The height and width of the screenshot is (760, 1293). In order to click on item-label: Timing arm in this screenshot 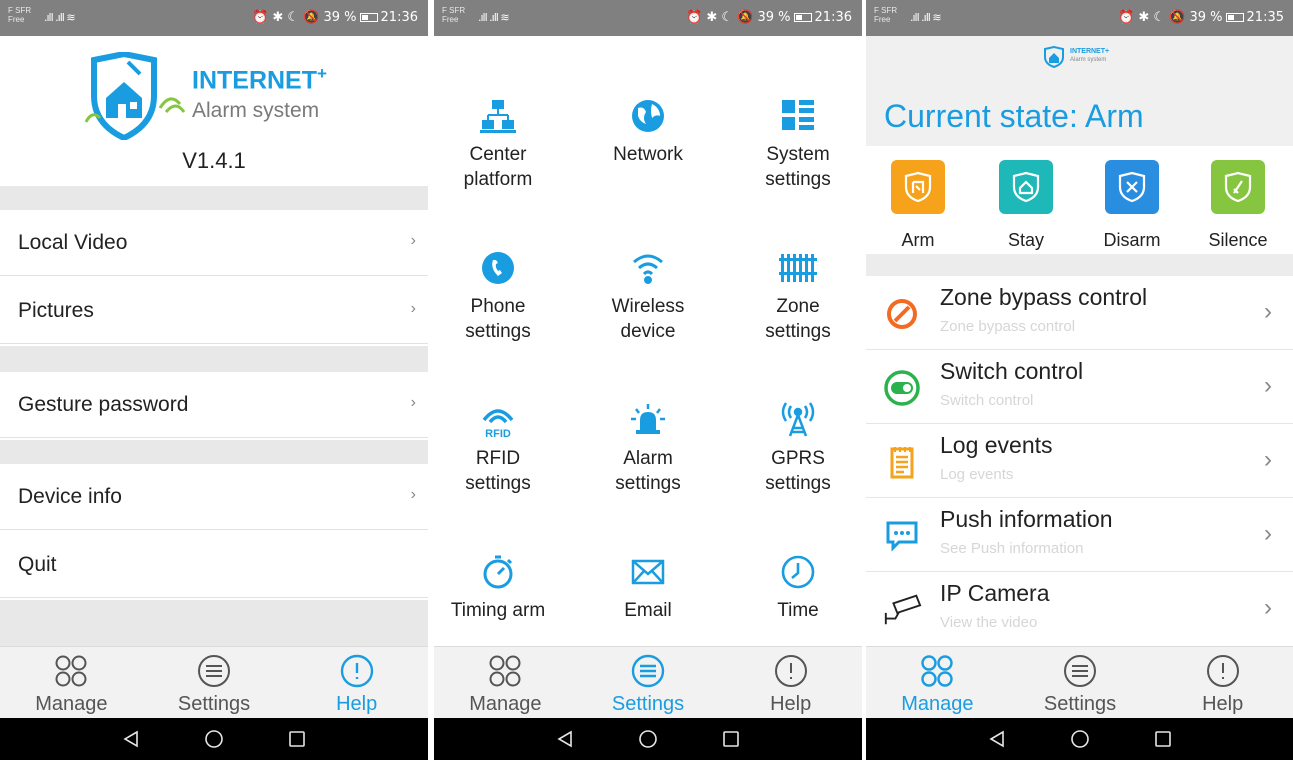, I will do `click(498, 610)`.